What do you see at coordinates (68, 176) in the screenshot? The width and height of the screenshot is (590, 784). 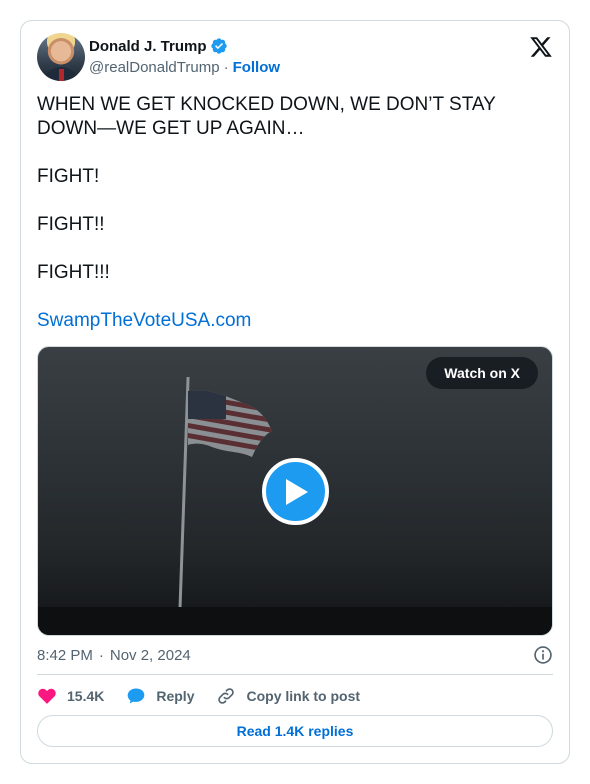 I see `tweet-line: FIGHT!` at bounding box center [68, 176].